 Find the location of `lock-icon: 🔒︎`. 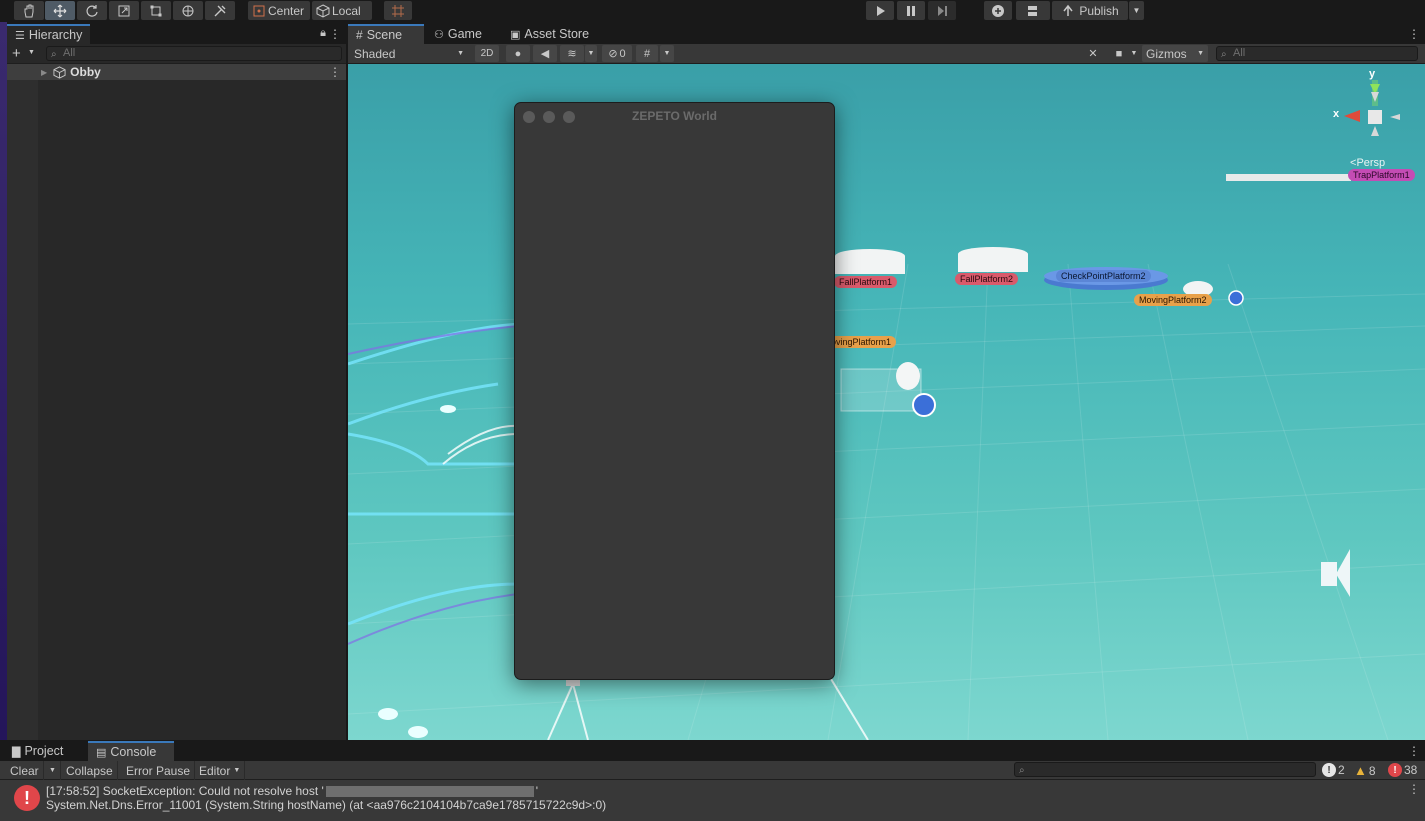

lock-icon: 🔒︎ is located at coordinates (323, 33).